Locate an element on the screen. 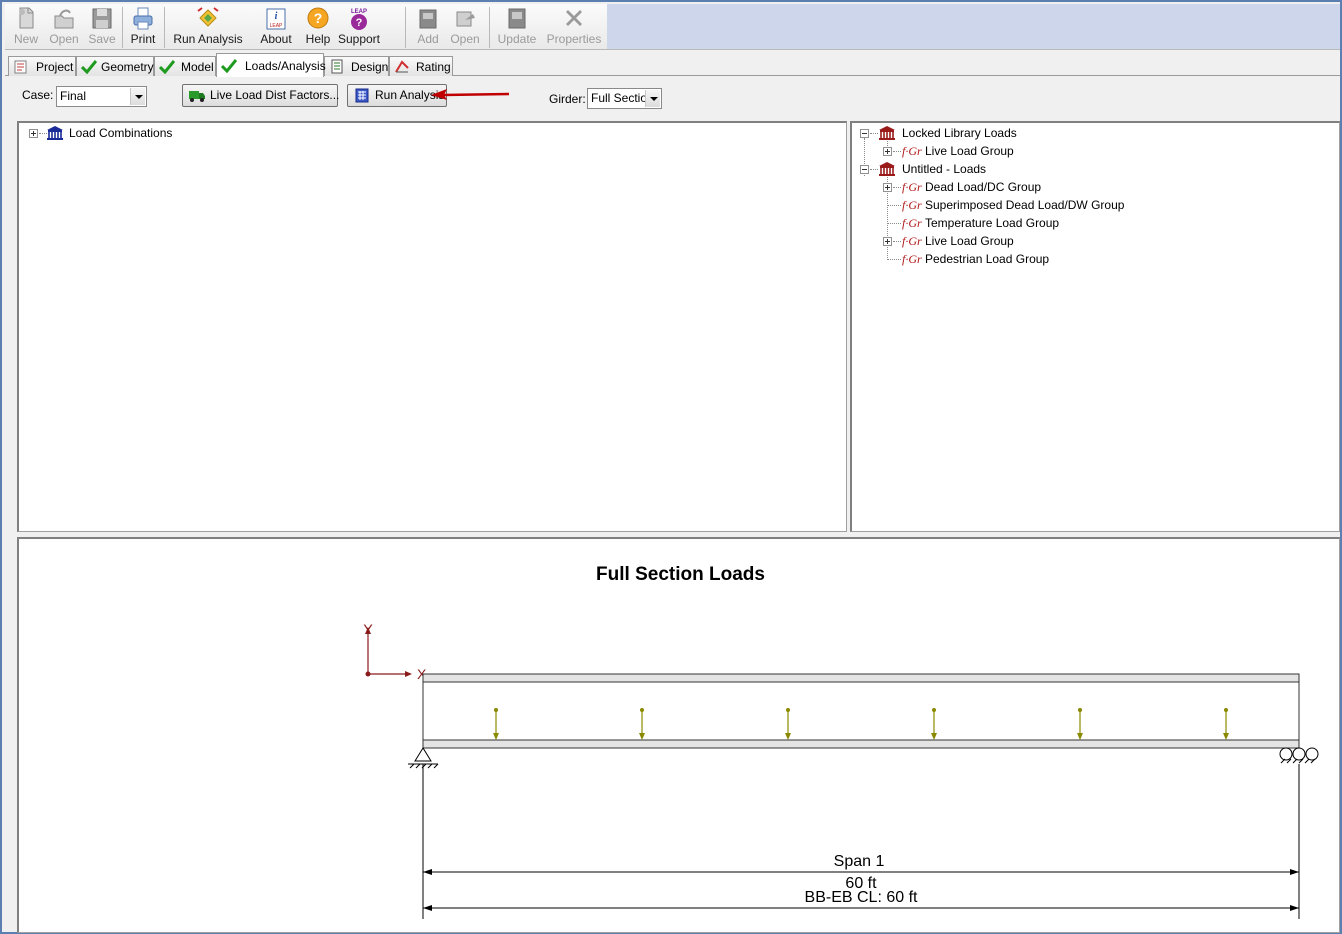  tree-item-label: Locked Library Loads is located at coordinates (959, 133).